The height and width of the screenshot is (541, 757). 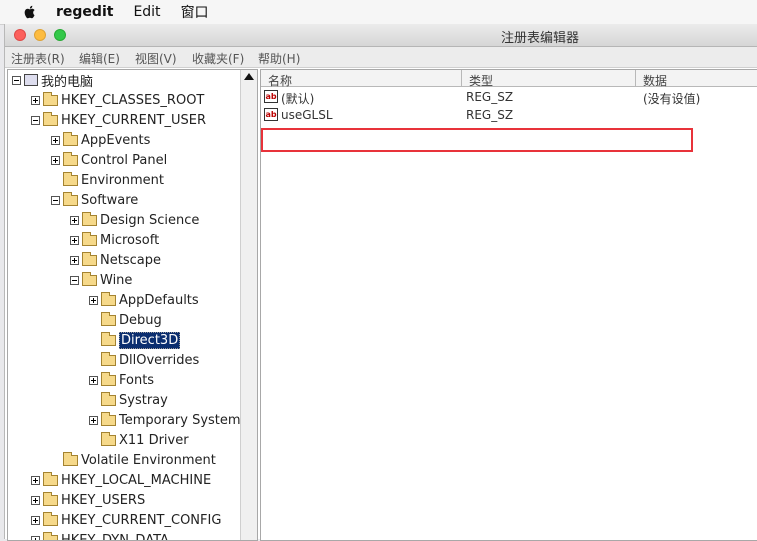 What do you see at coordinates (99, 58) in the screenshot?
I see `menu-edit: 编辑(E)` at bounding box center [99, 58].